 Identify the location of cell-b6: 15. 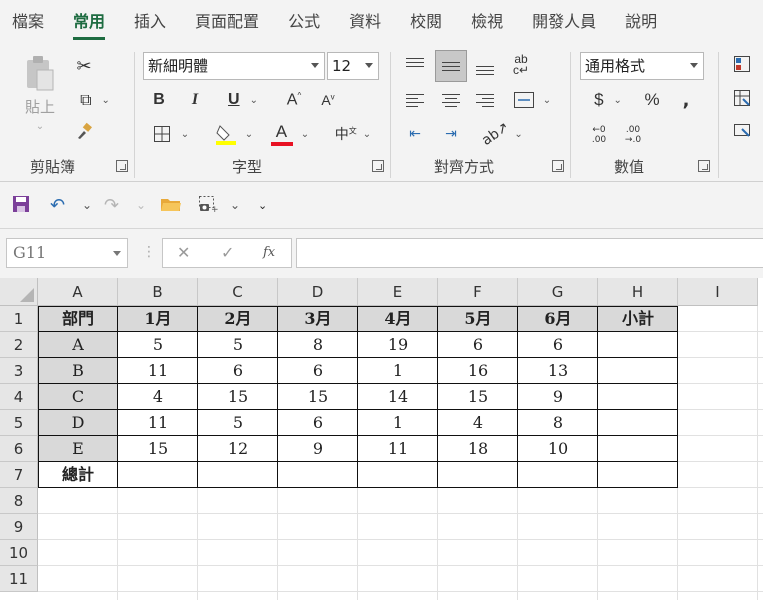
(158, 449).